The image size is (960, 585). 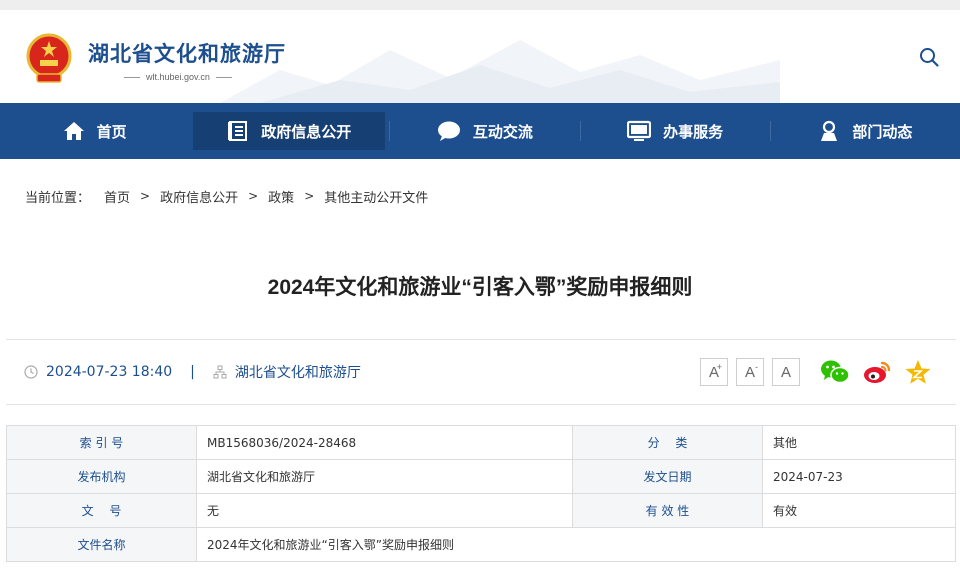 What do you see at coordinates (667, 442) in the screenshot?
I see `category-label: 分 类` at bounding box center [667, 442].